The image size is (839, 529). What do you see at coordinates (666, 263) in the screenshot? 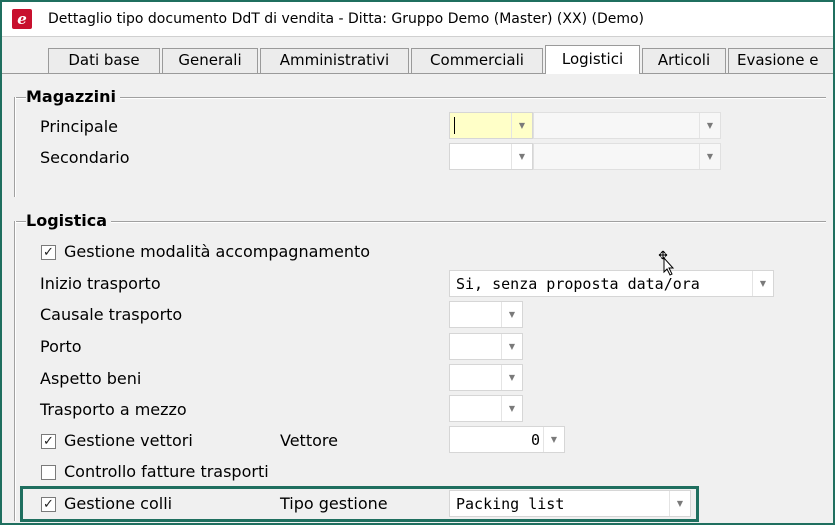
I see `move-cursor-icon` at bounding box center [666, 263].